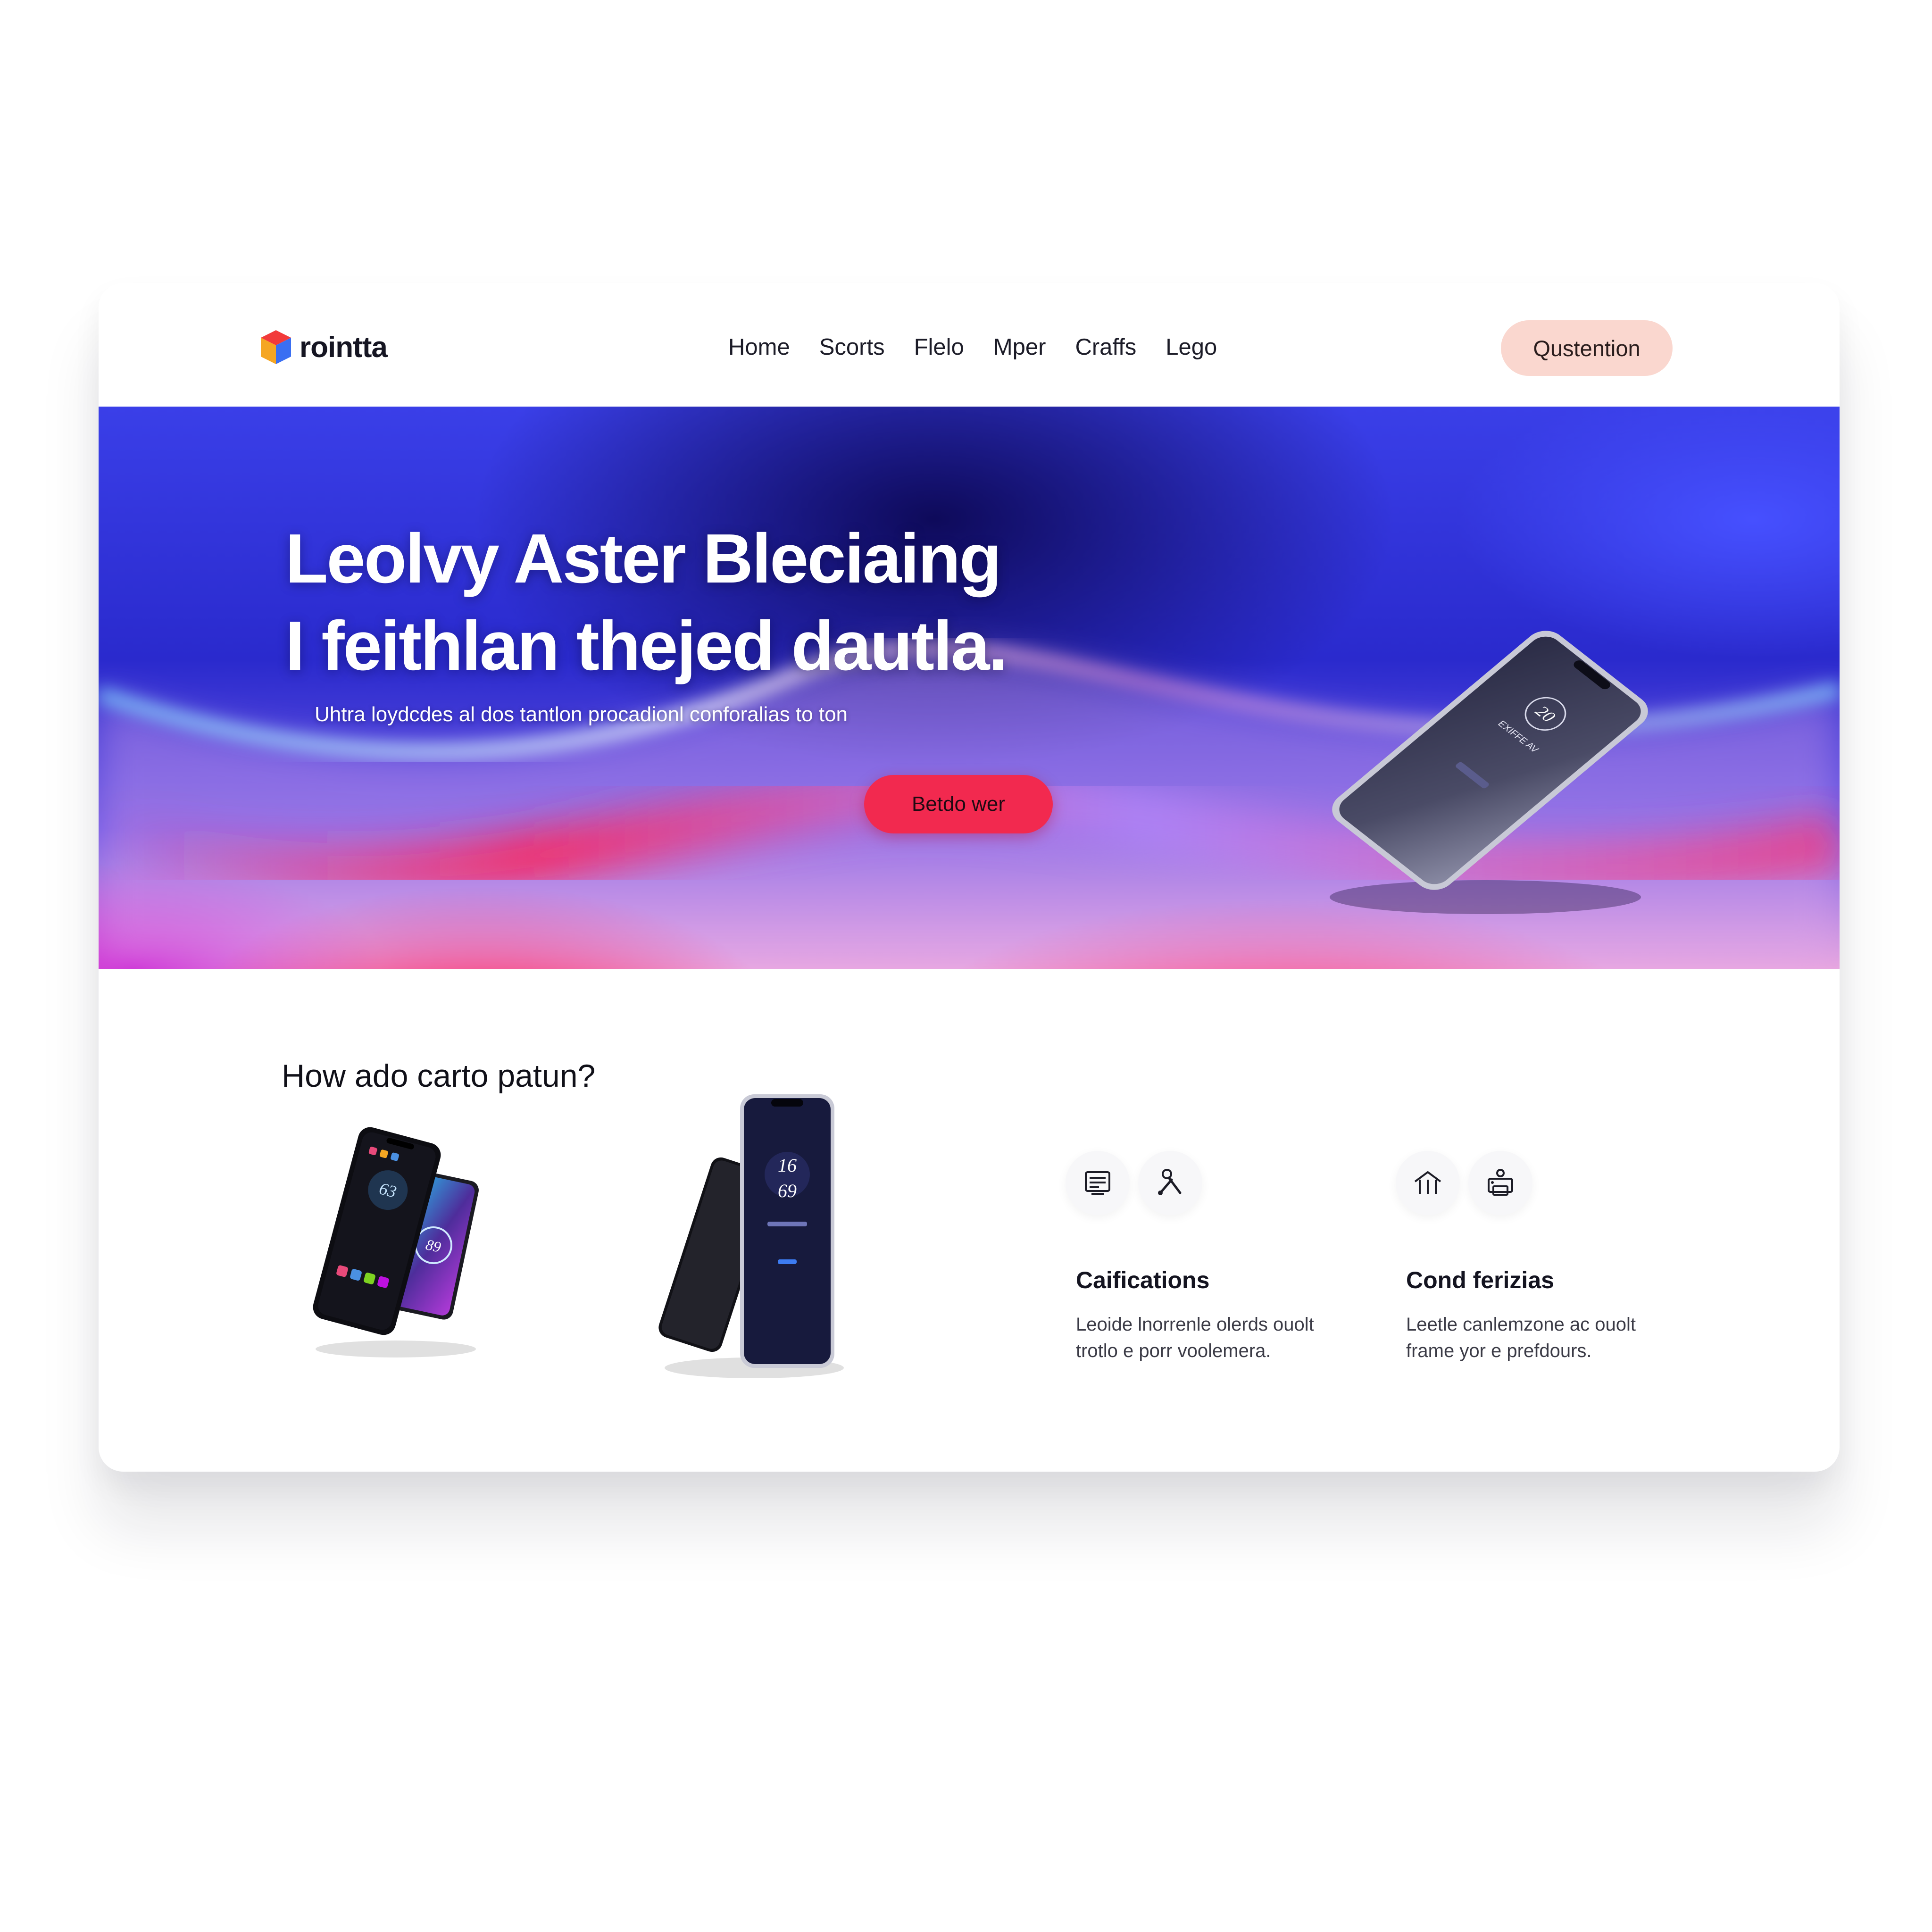 The height and width of the screenshot is (1932, 1932). I want to click on printer-icon, so click(1500, 1182).